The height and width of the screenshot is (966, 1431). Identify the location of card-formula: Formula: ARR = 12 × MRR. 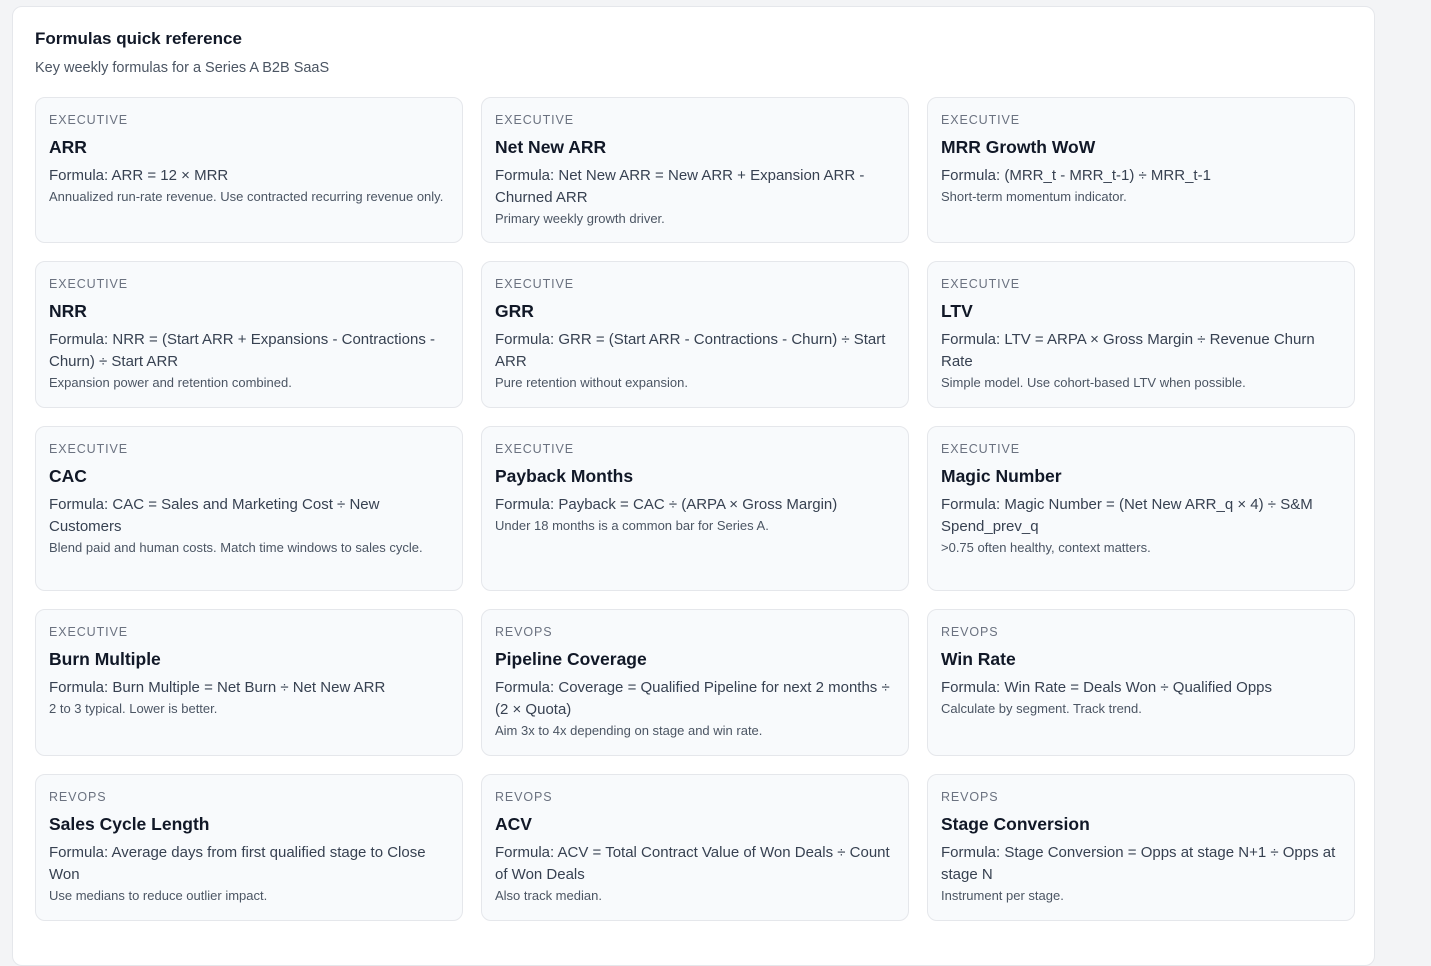
(249, 176).